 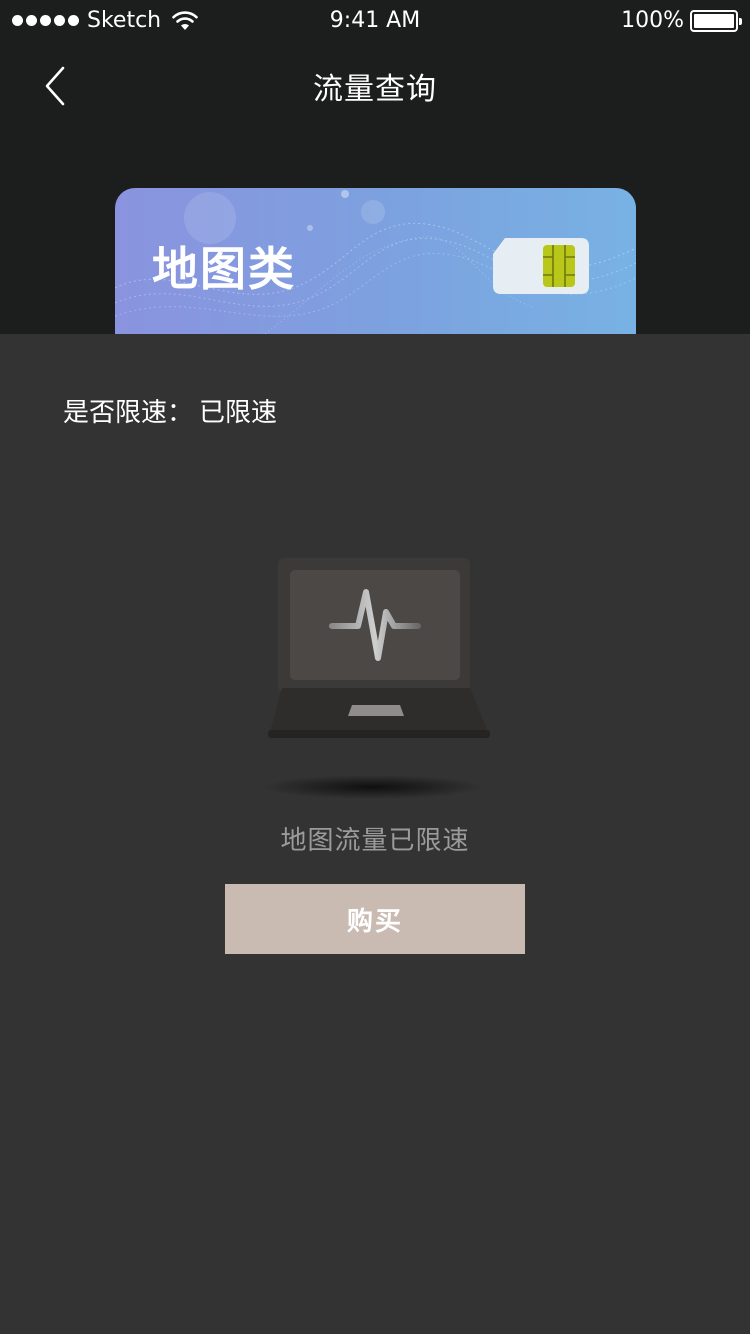 What do you see at coordinates (376, 678) in the screenshot?
I see `laptop-pulse-icon` at bounding box center [376, 678].